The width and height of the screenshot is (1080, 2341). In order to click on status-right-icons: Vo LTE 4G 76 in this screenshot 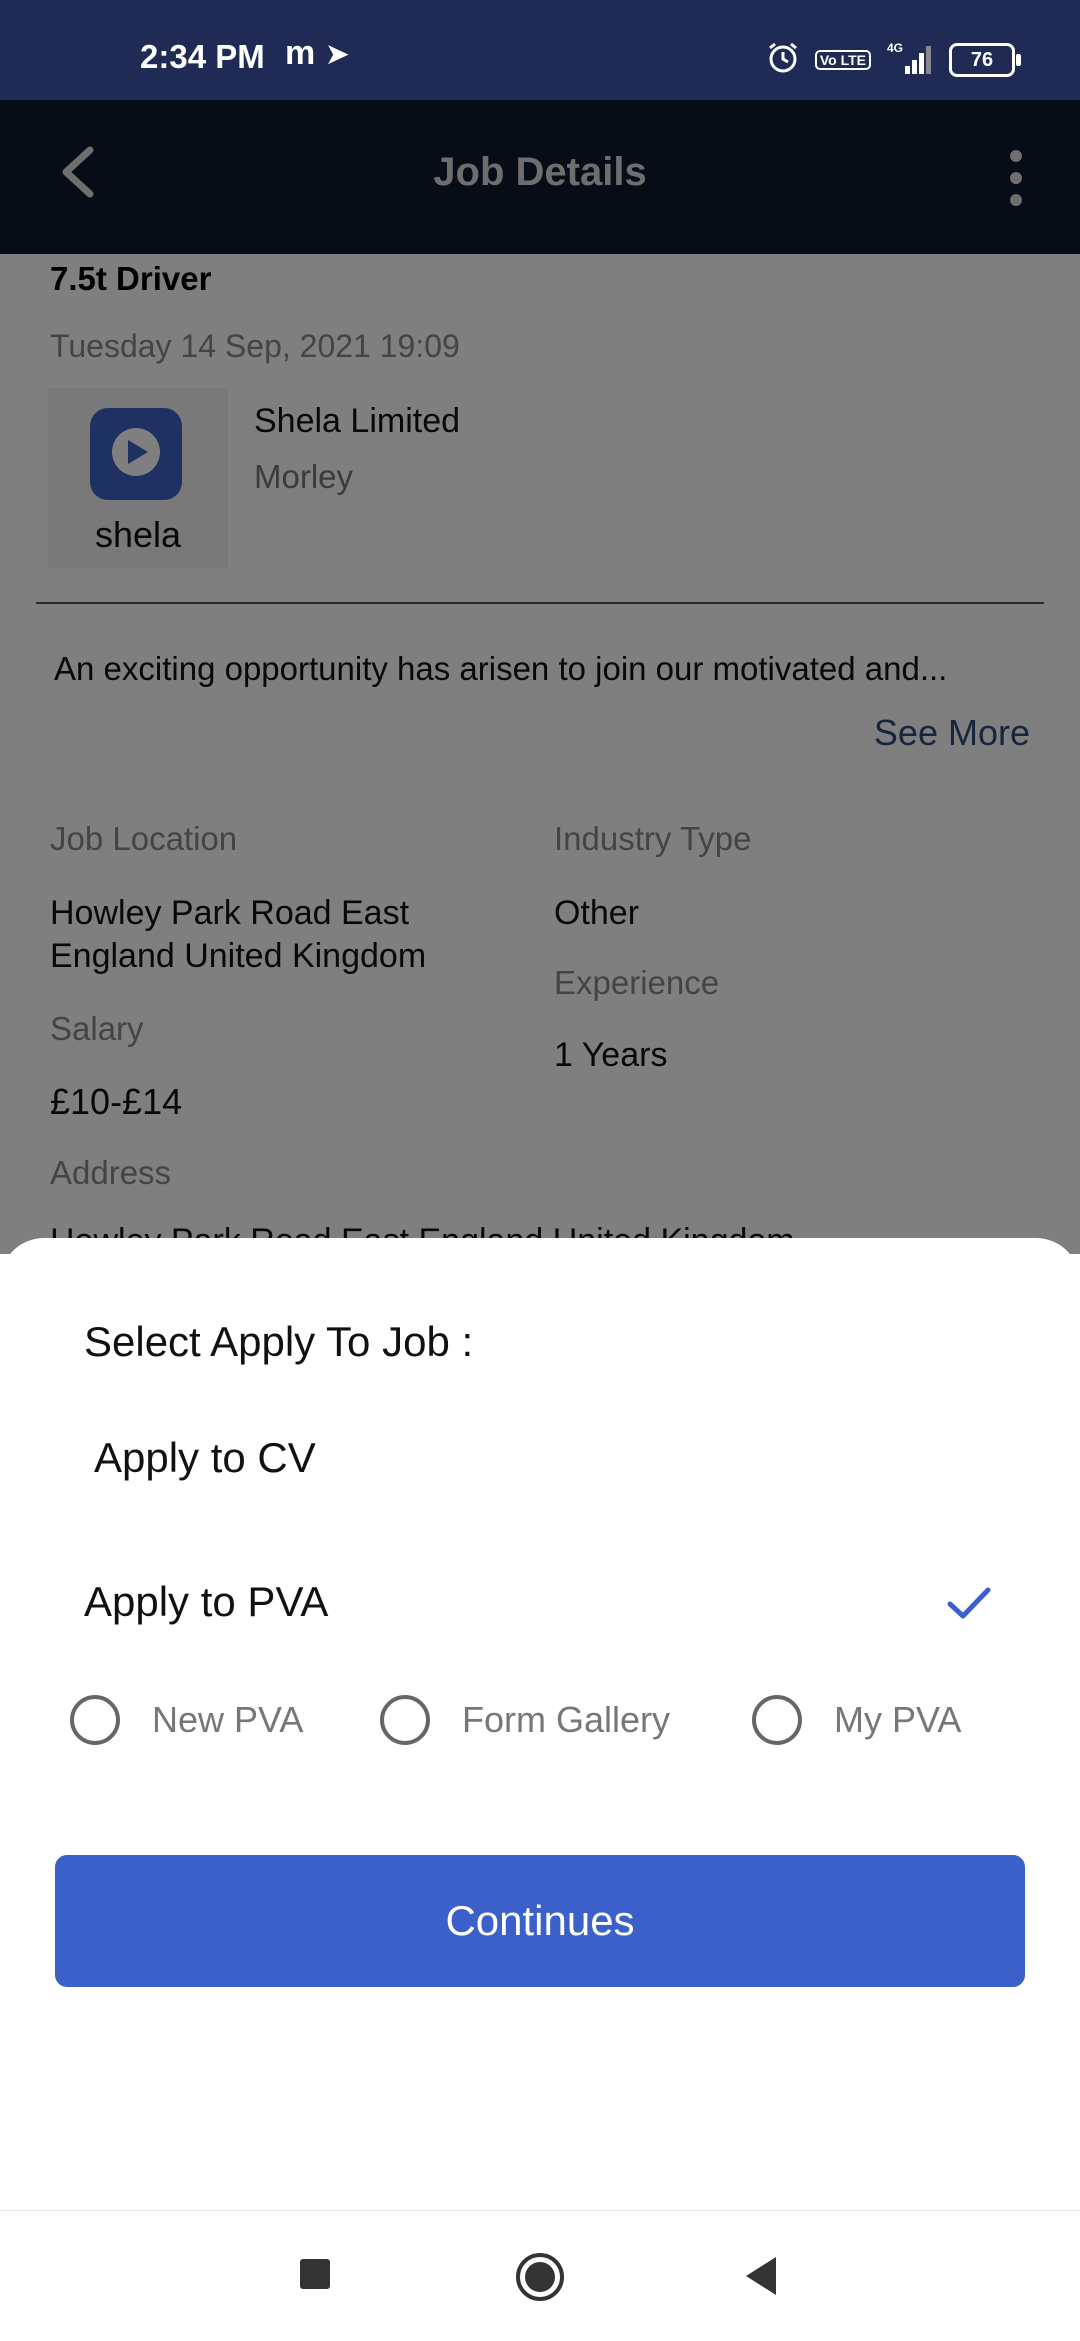, I will do `click(893, 60)`.